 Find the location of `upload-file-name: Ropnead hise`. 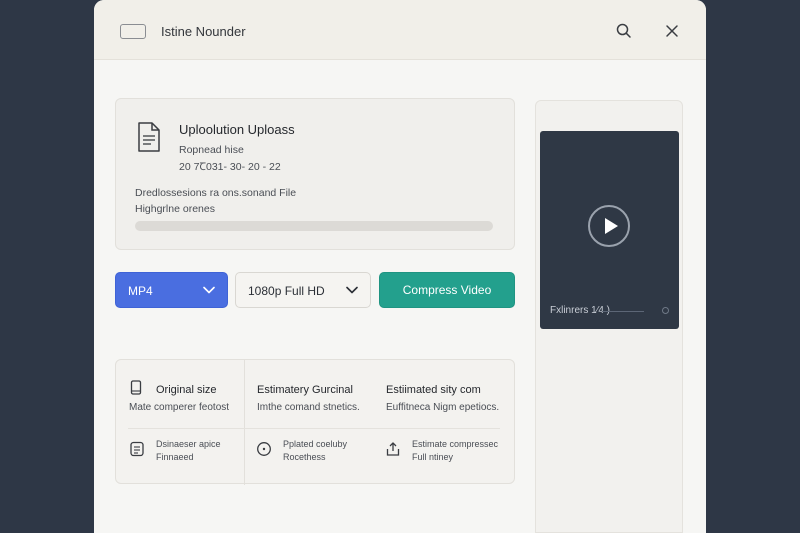

upload-file-name: Ropnead hise is located at coordinates (211, 150).